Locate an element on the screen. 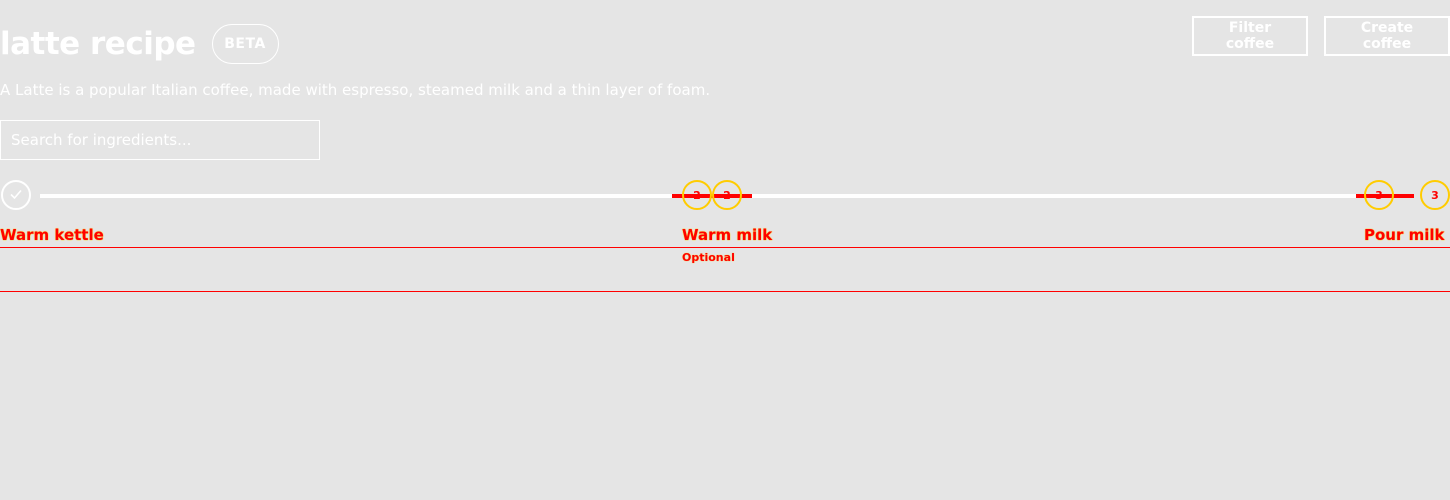 The height and width of the screenshot is (500, 1450). step-2-node: 2 is located at coordinates (697, 195).